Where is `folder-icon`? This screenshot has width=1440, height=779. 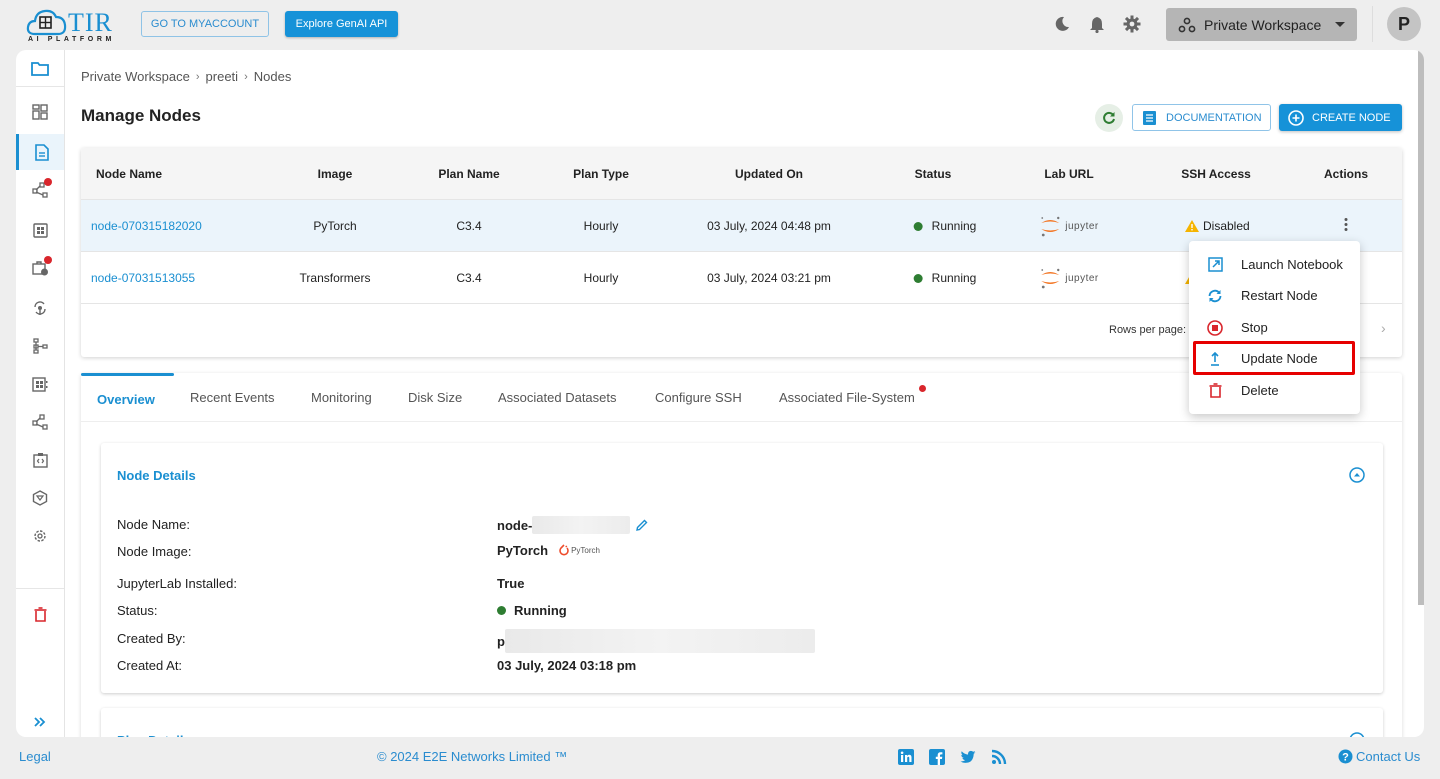 folder-icon is located at coordinates (40, 68).